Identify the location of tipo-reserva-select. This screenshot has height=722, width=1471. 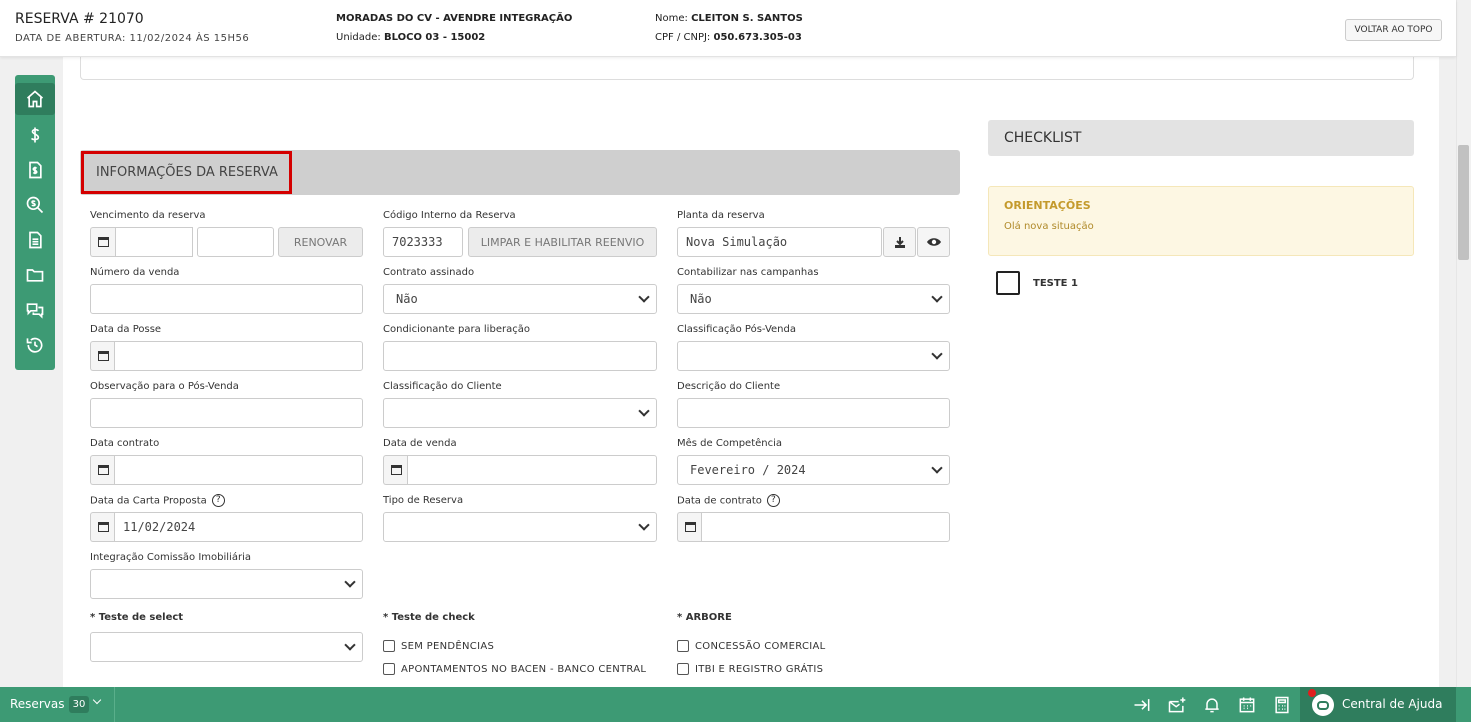
(520, 527).